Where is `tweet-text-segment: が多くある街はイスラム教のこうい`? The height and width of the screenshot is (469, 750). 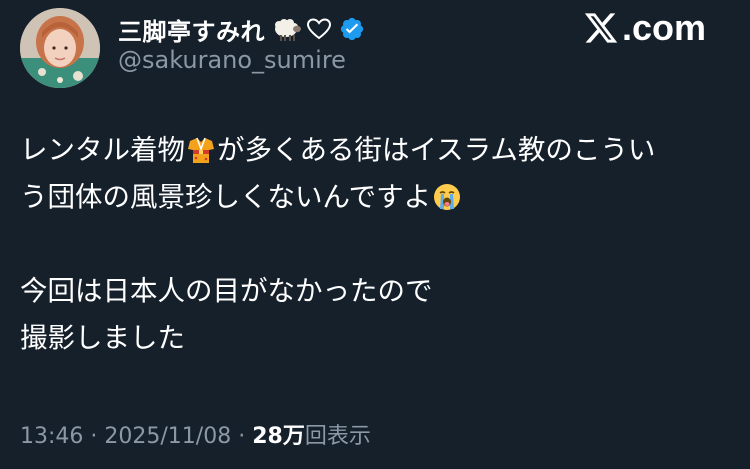 tweet-text-segment: が多くある街はイスラム教のこうい is located at coordinates (436, 150).